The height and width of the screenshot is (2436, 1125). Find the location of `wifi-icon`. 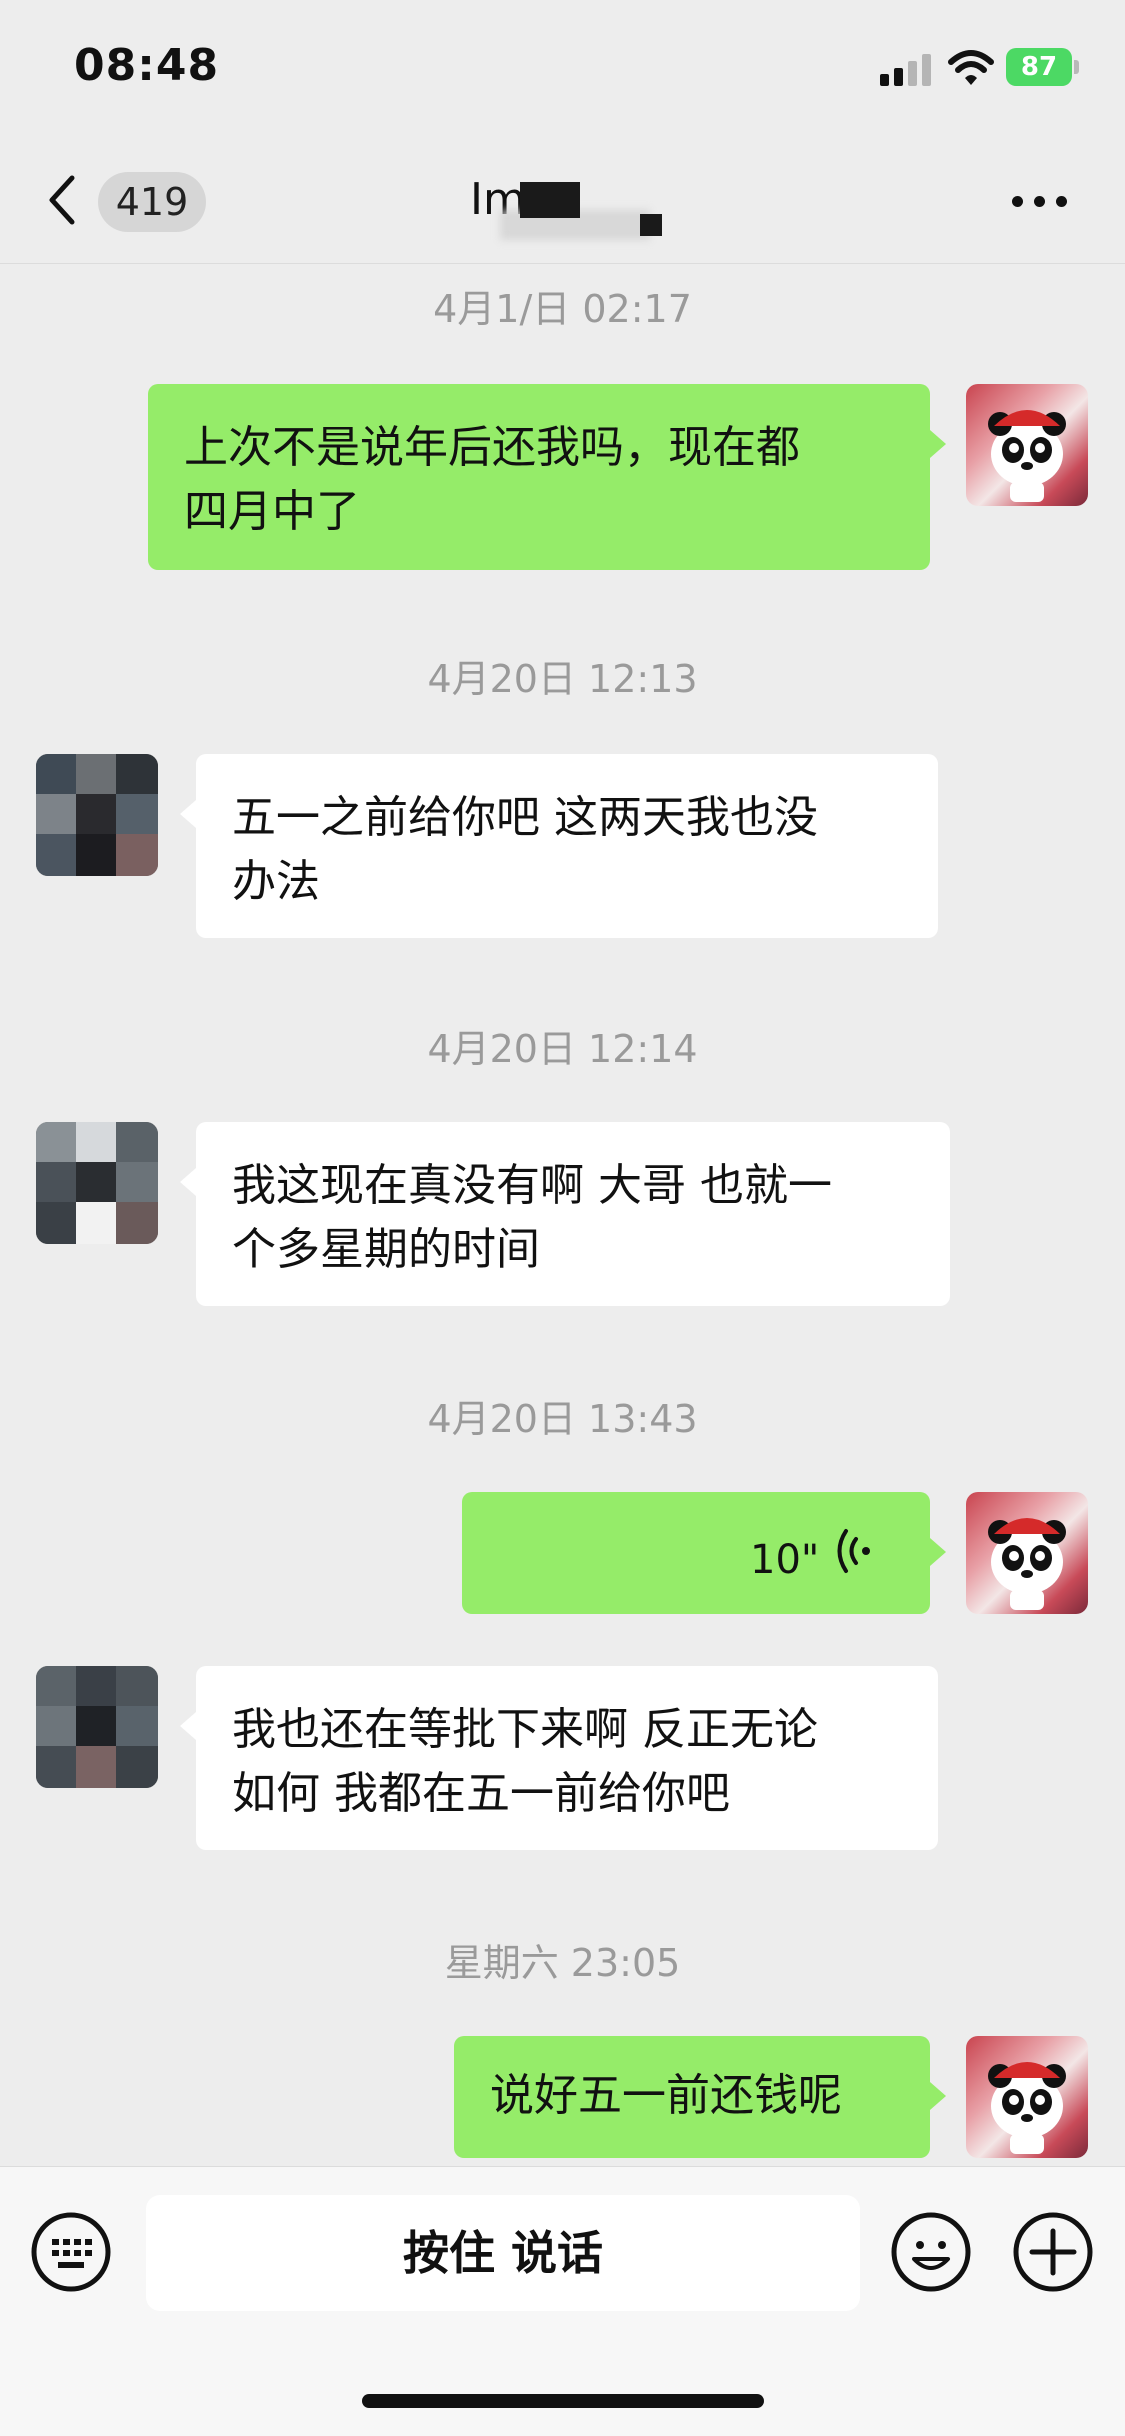

wifi-icon is located at coordinates (971, 67).